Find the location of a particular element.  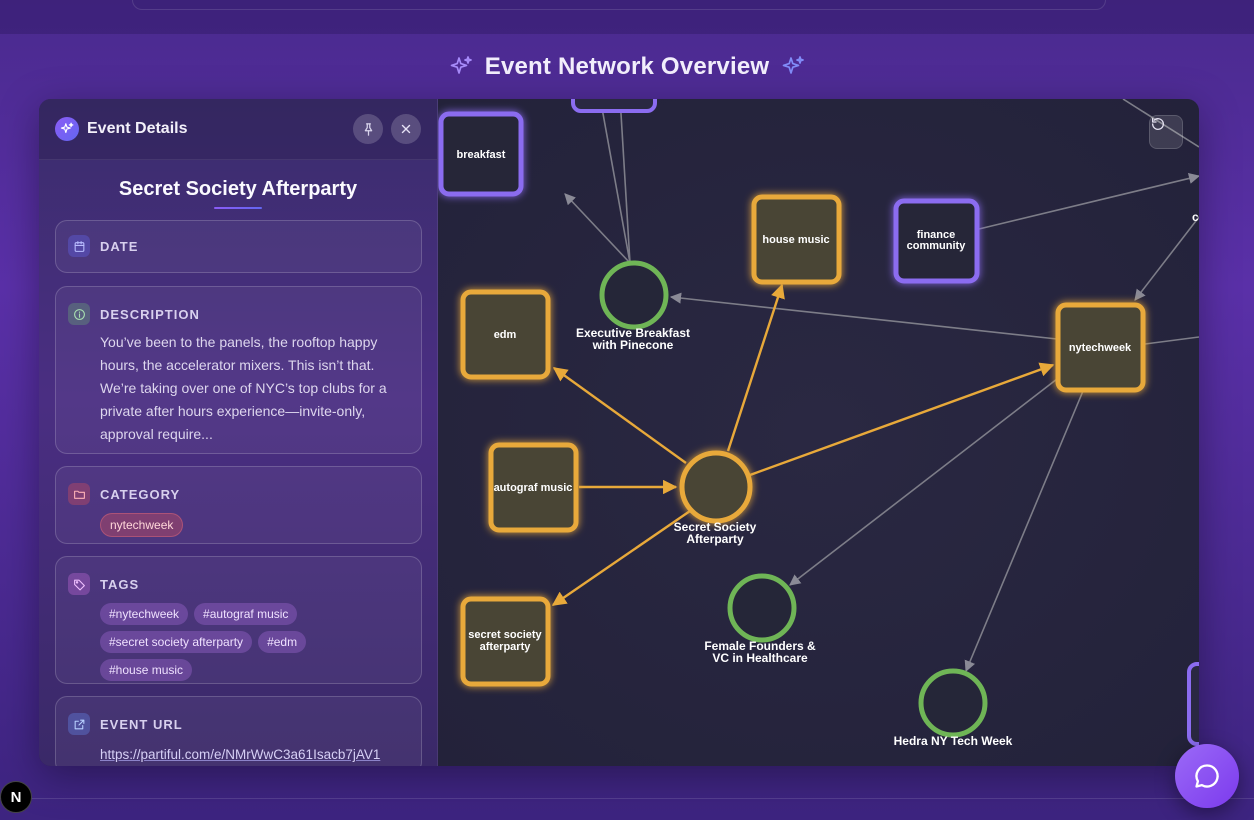

node-breakfast: breakfast is located at coordinates (481, 154).